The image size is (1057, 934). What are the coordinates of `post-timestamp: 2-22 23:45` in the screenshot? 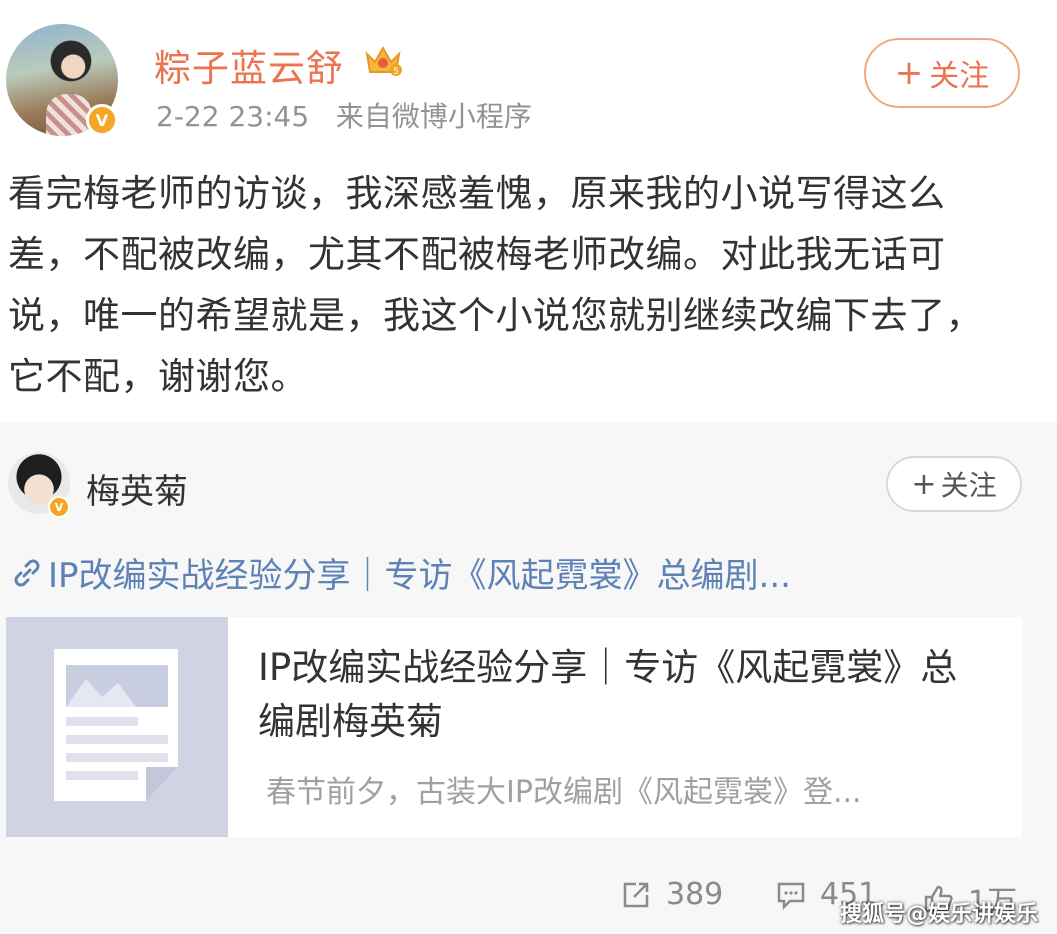 It's located at (233, 116).